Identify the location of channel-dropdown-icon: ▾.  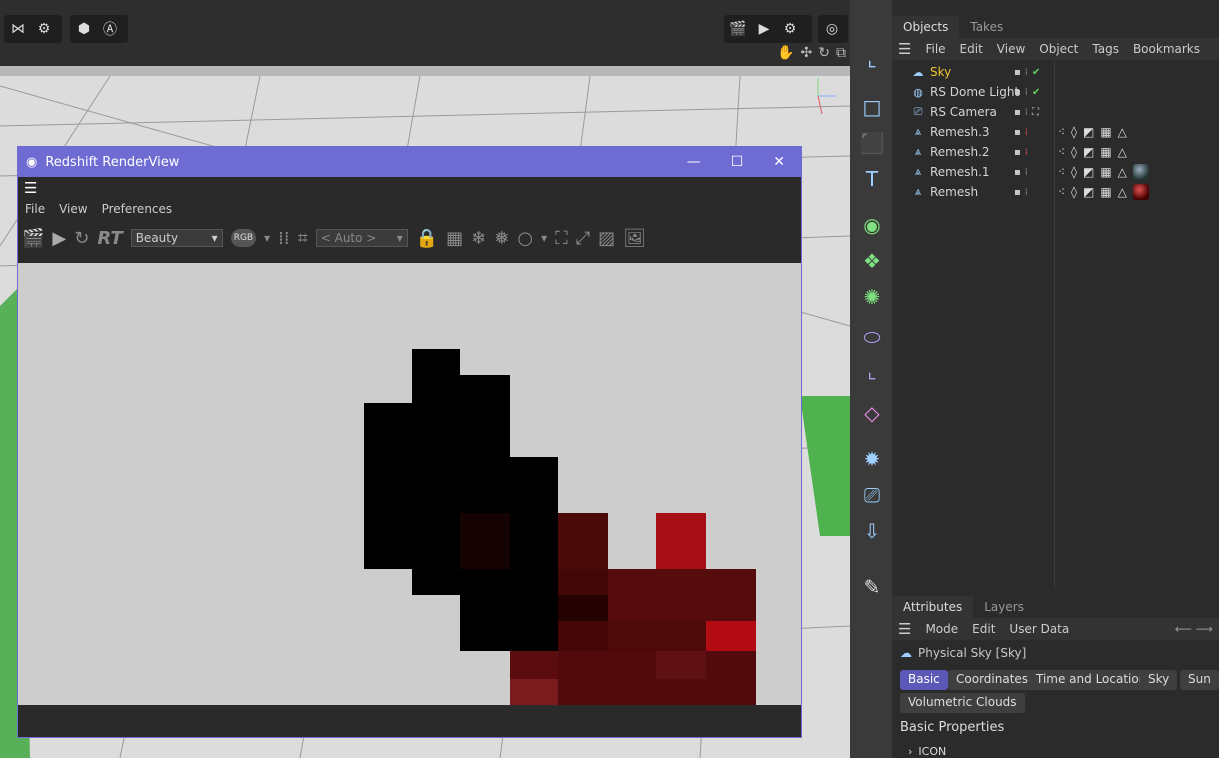
(267, 238).